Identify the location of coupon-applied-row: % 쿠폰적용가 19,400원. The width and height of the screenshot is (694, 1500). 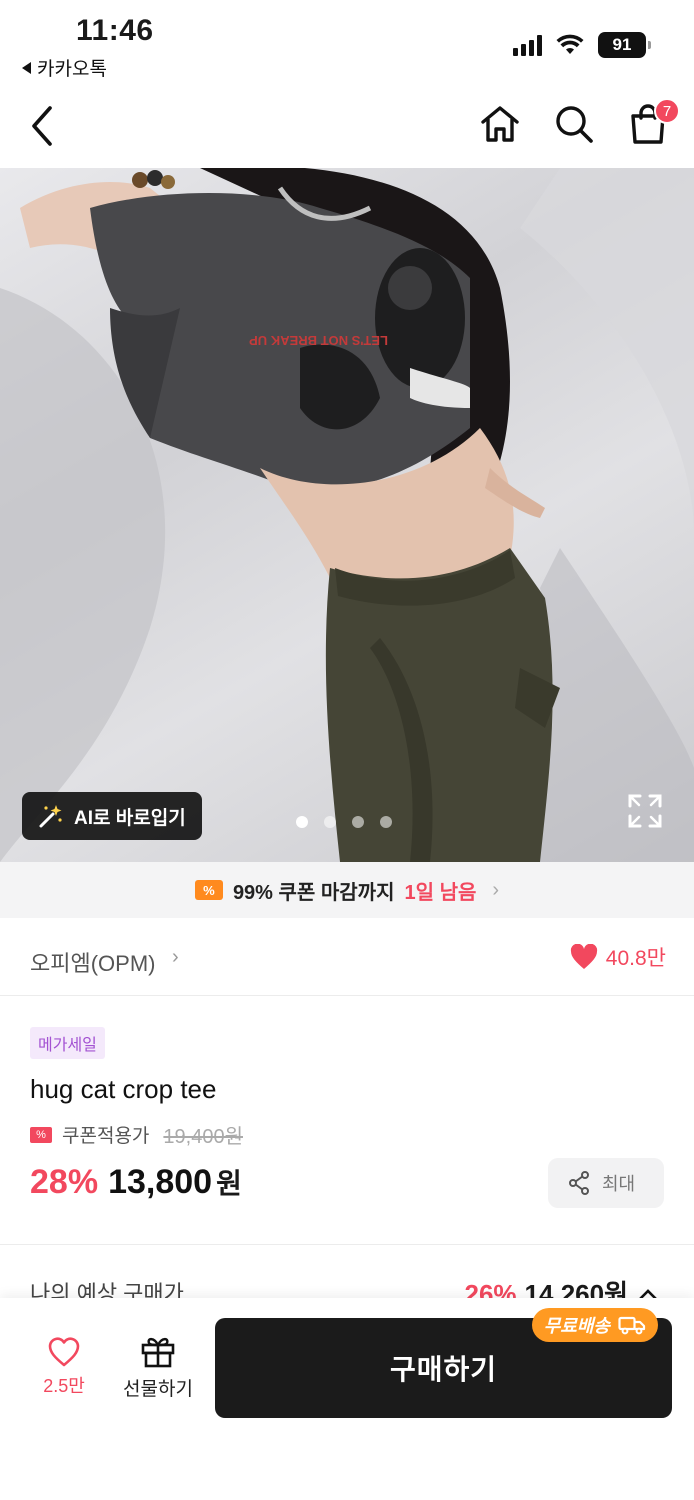
(136, 1134).